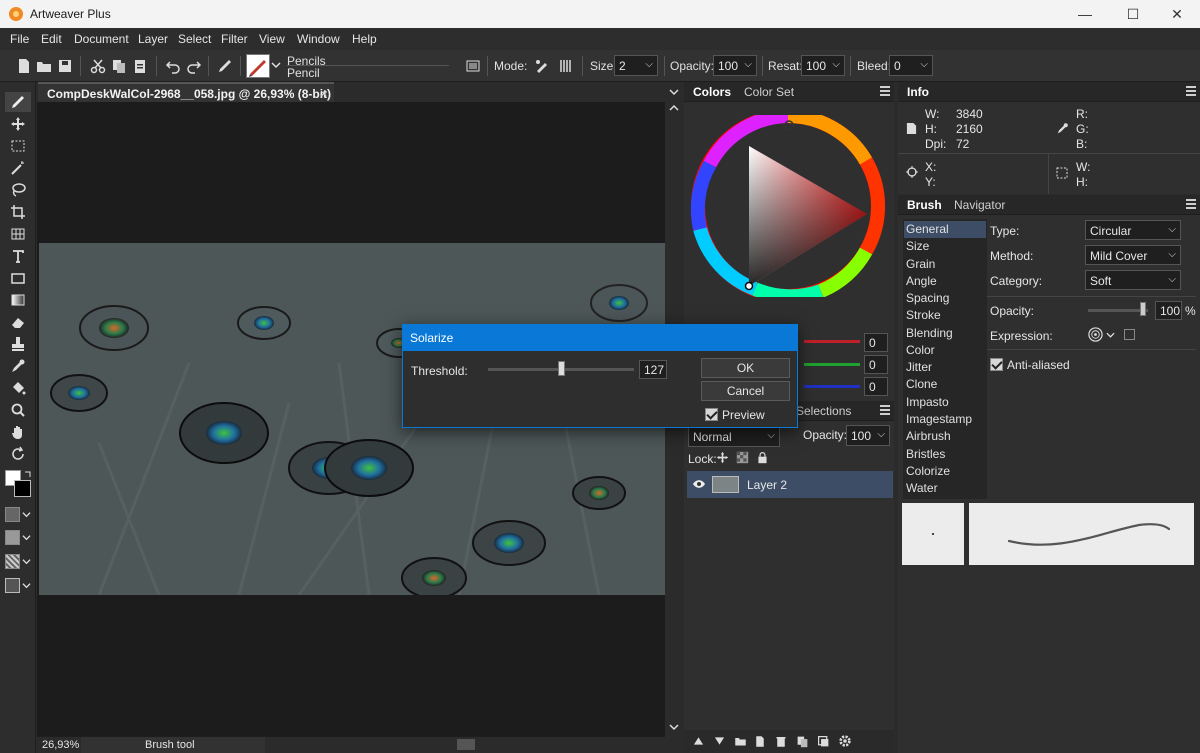 This screenshot has width=1200, height=753. Describe the element at coordinates (12, 561) in the screenshot. I see `texture-selector` at that location.